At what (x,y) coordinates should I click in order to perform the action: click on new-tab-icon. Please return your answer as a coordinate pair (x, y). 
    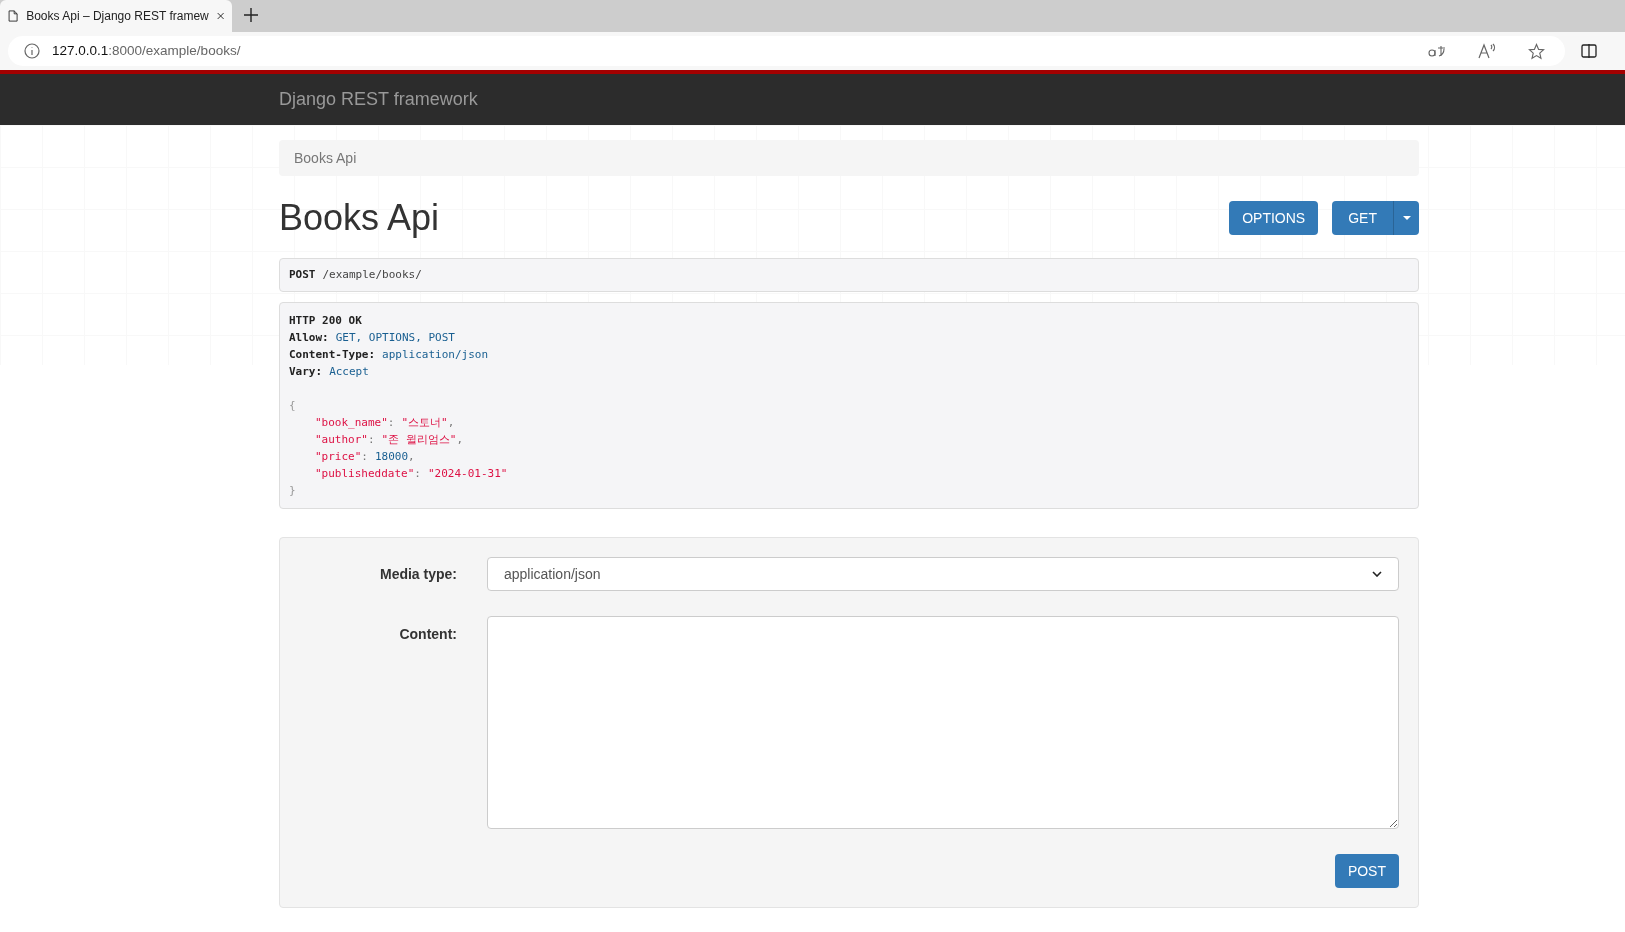
    Looking at the image, I should click on (251, 15).